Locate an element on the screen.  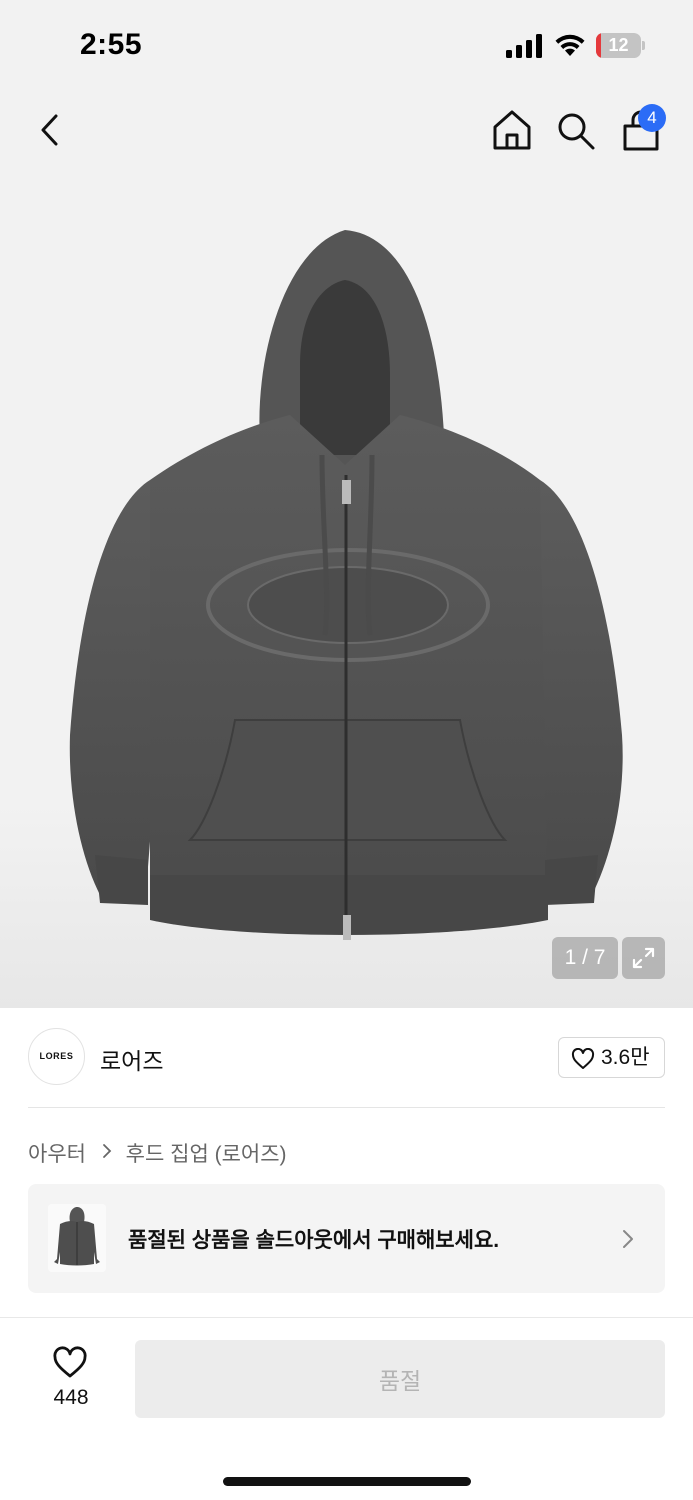
wishlist-button: 448 is located at coordinates (71, 1378).